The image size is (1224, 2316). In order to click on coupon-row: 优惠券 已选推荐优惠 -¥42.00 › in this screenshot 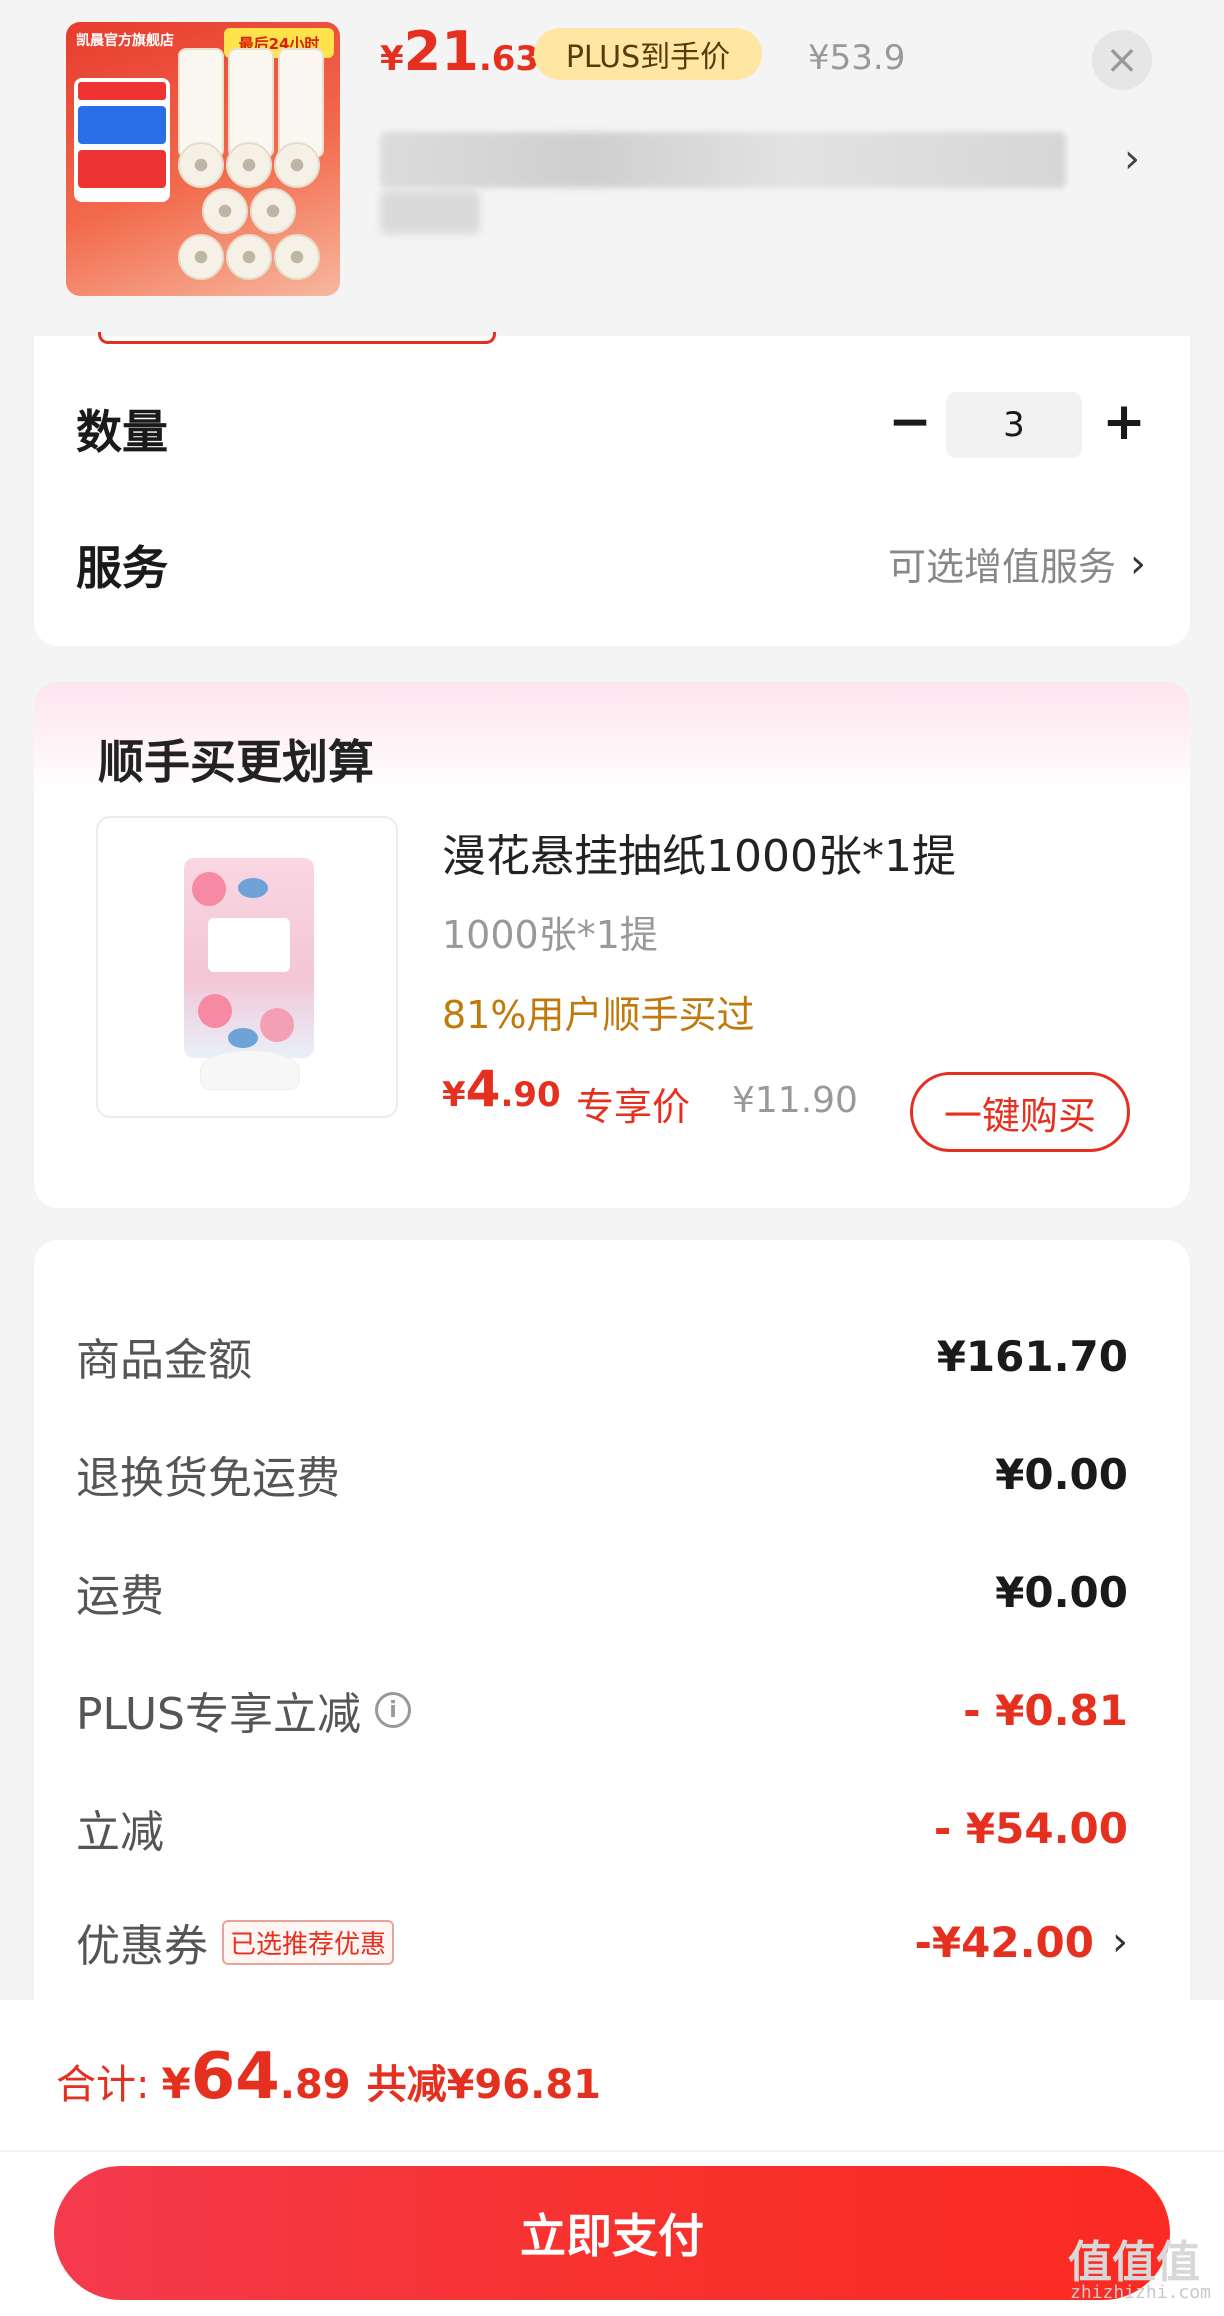, I will do `click(602, 1942)`.